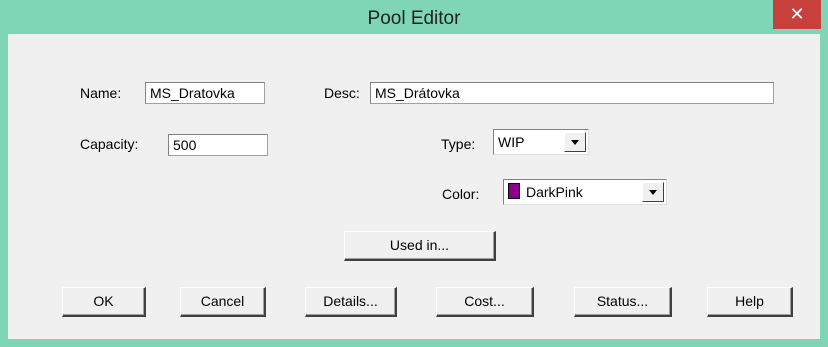 The image size is (828, 347). Describe the element at coordinates (218, 145) in the screenshot. I see `capacity-field: 500` at that location.